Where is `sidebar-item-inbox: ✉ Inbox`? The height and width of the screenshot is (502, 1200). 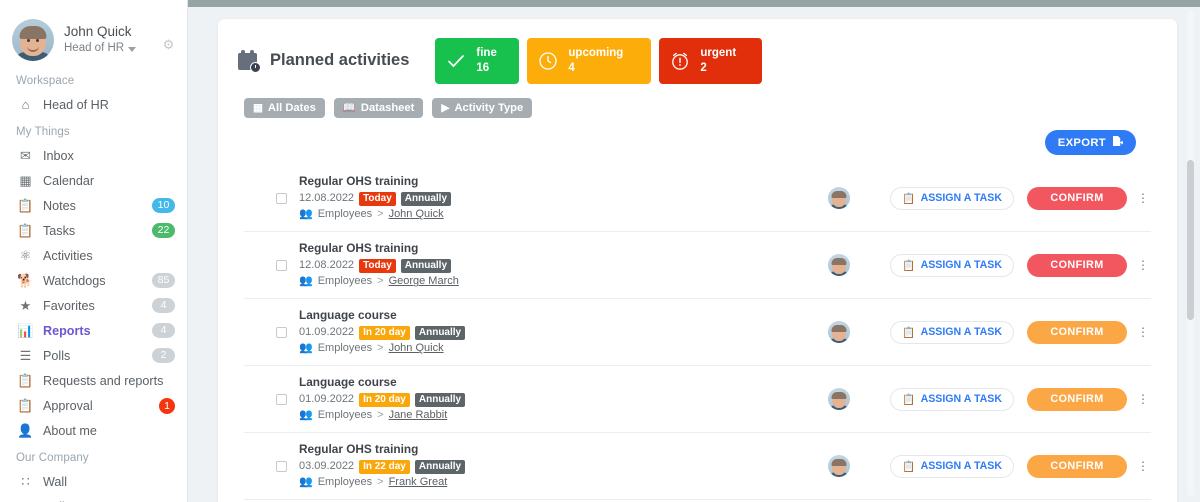 sidebar-item-inbox: ✉ Inbox is located at coordinates (93, 155).